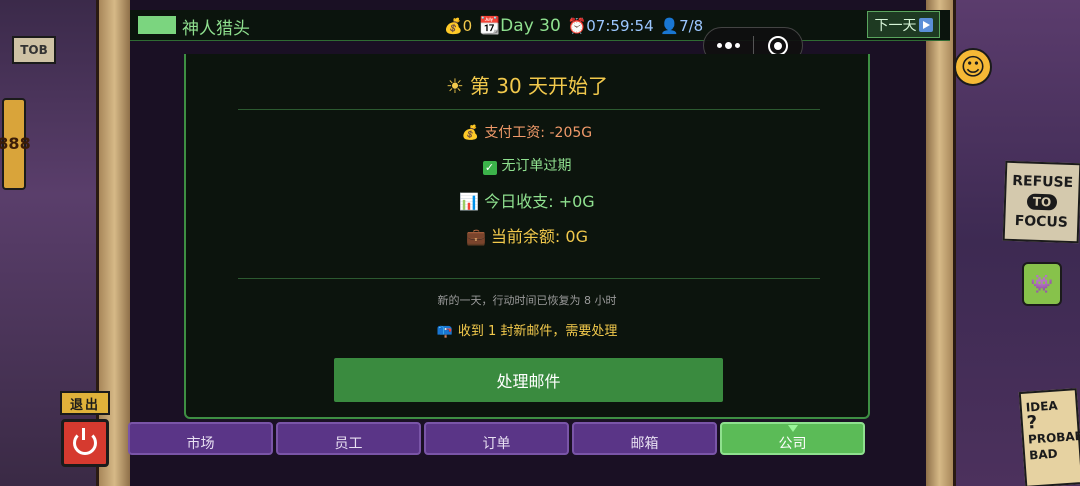  What do you see at coordinates (682, 26) in the screenshot?
I see `staff-counter: 👤7/8` at bounding box center [682, 26].